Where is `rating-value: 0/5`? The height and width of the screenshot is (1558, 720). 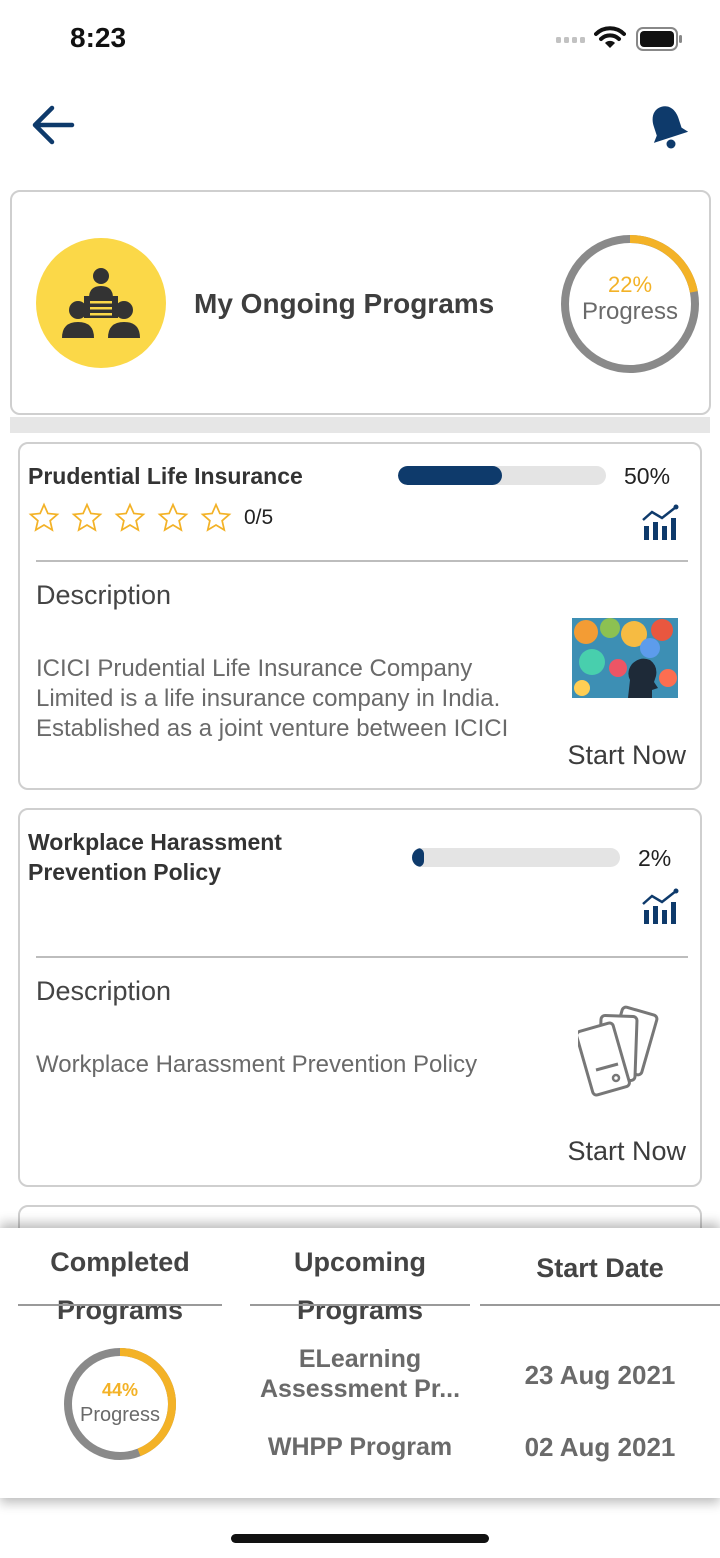 rating-value: 0/5 is located at coordinates (259, 517).